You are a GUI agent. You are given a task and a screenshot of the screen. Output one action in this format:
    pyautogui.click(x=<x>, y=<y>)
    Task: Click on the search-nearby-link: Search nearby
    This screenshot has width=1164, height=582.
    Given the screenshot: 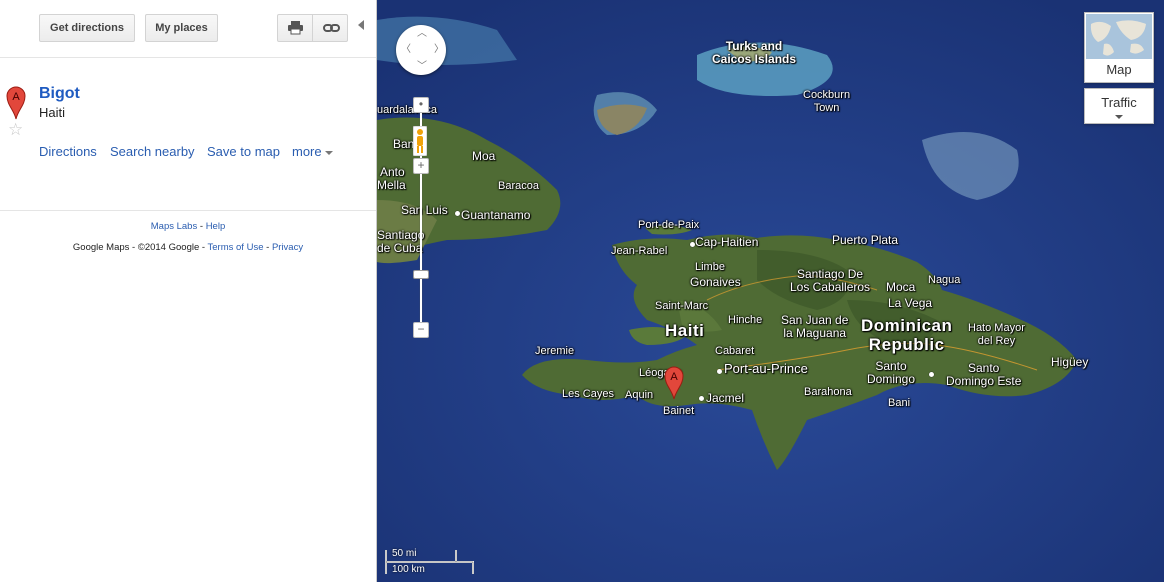 What is the action you would take?
    pyautogui.click(x=152, y=151)
    